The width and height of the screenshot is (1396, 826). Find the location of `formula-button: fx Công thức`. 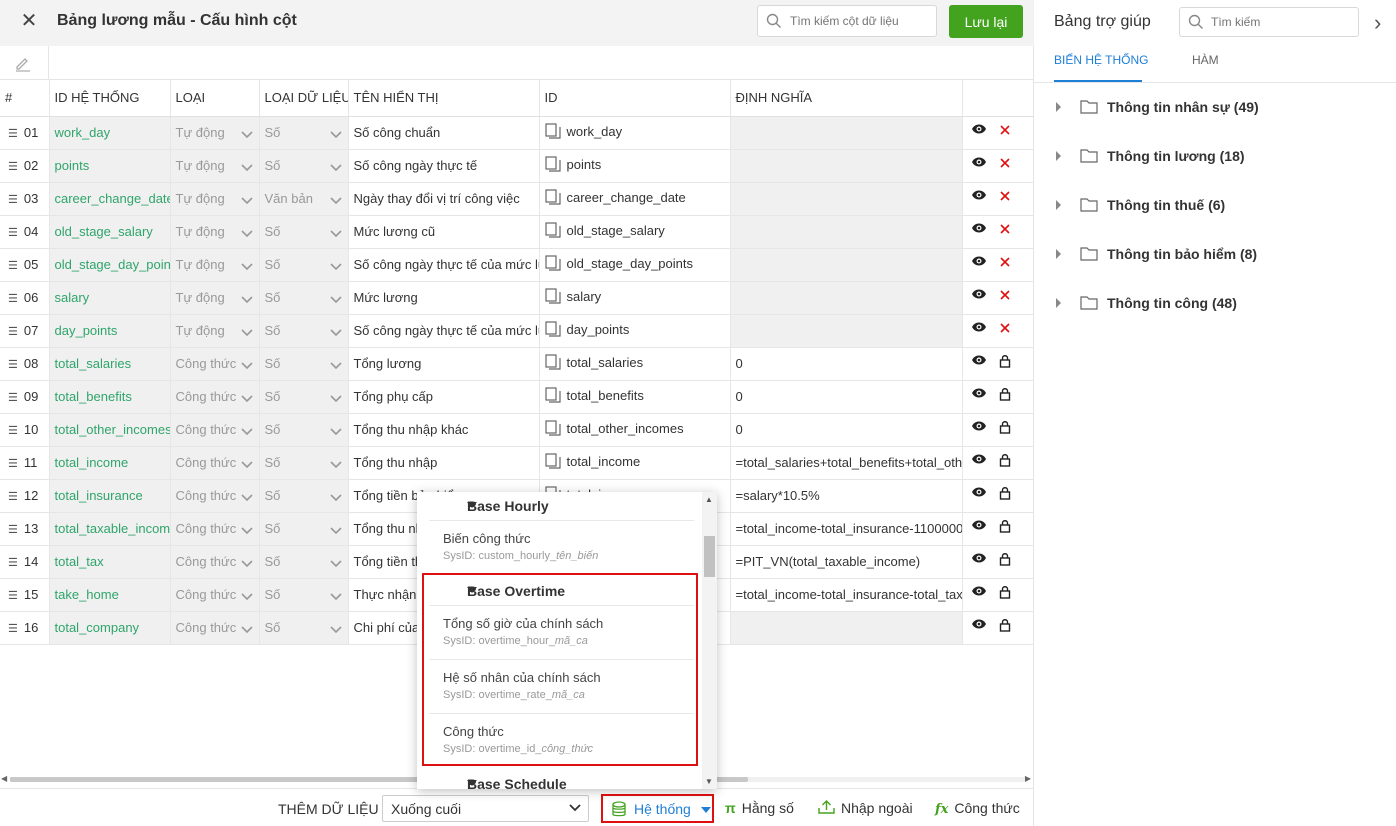

formula-button: fx Công thức is located at coordinates (977, 808).